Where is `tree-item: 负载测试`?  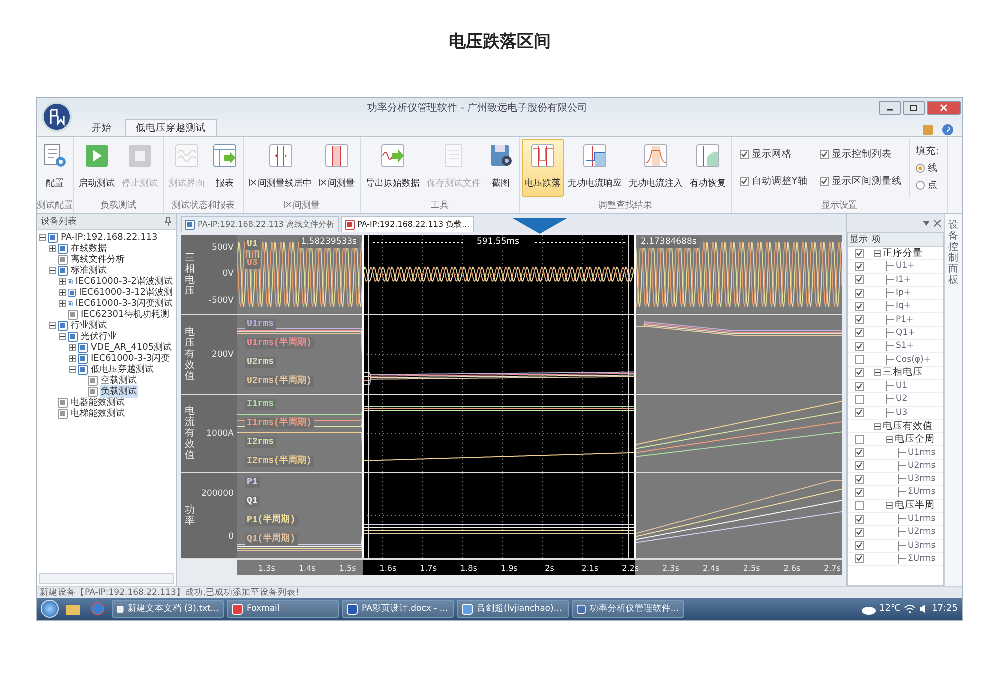
tree-item: 负载测试 is located at coordinates (119, 391).